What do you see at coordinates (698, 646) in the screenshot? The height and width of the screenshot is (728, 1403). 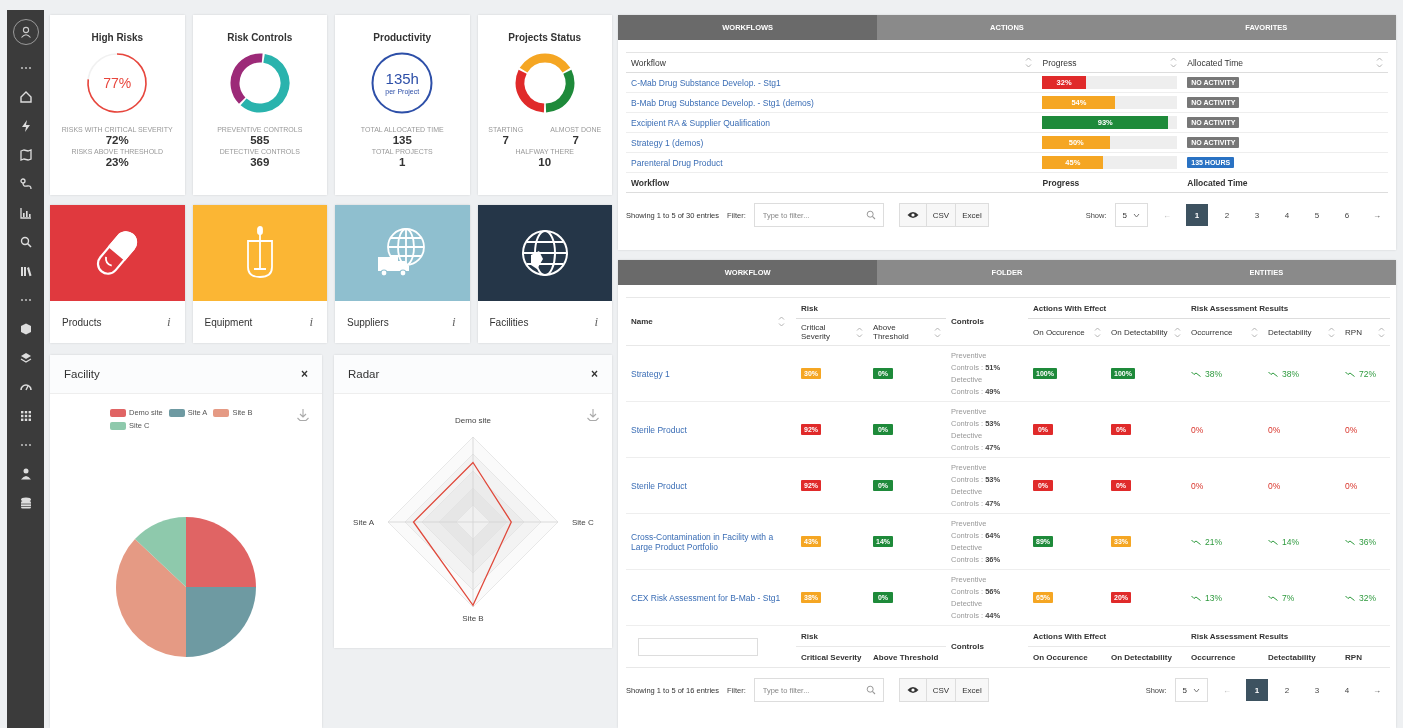 I see `column-filter-field` at bounding box center [698, 646].